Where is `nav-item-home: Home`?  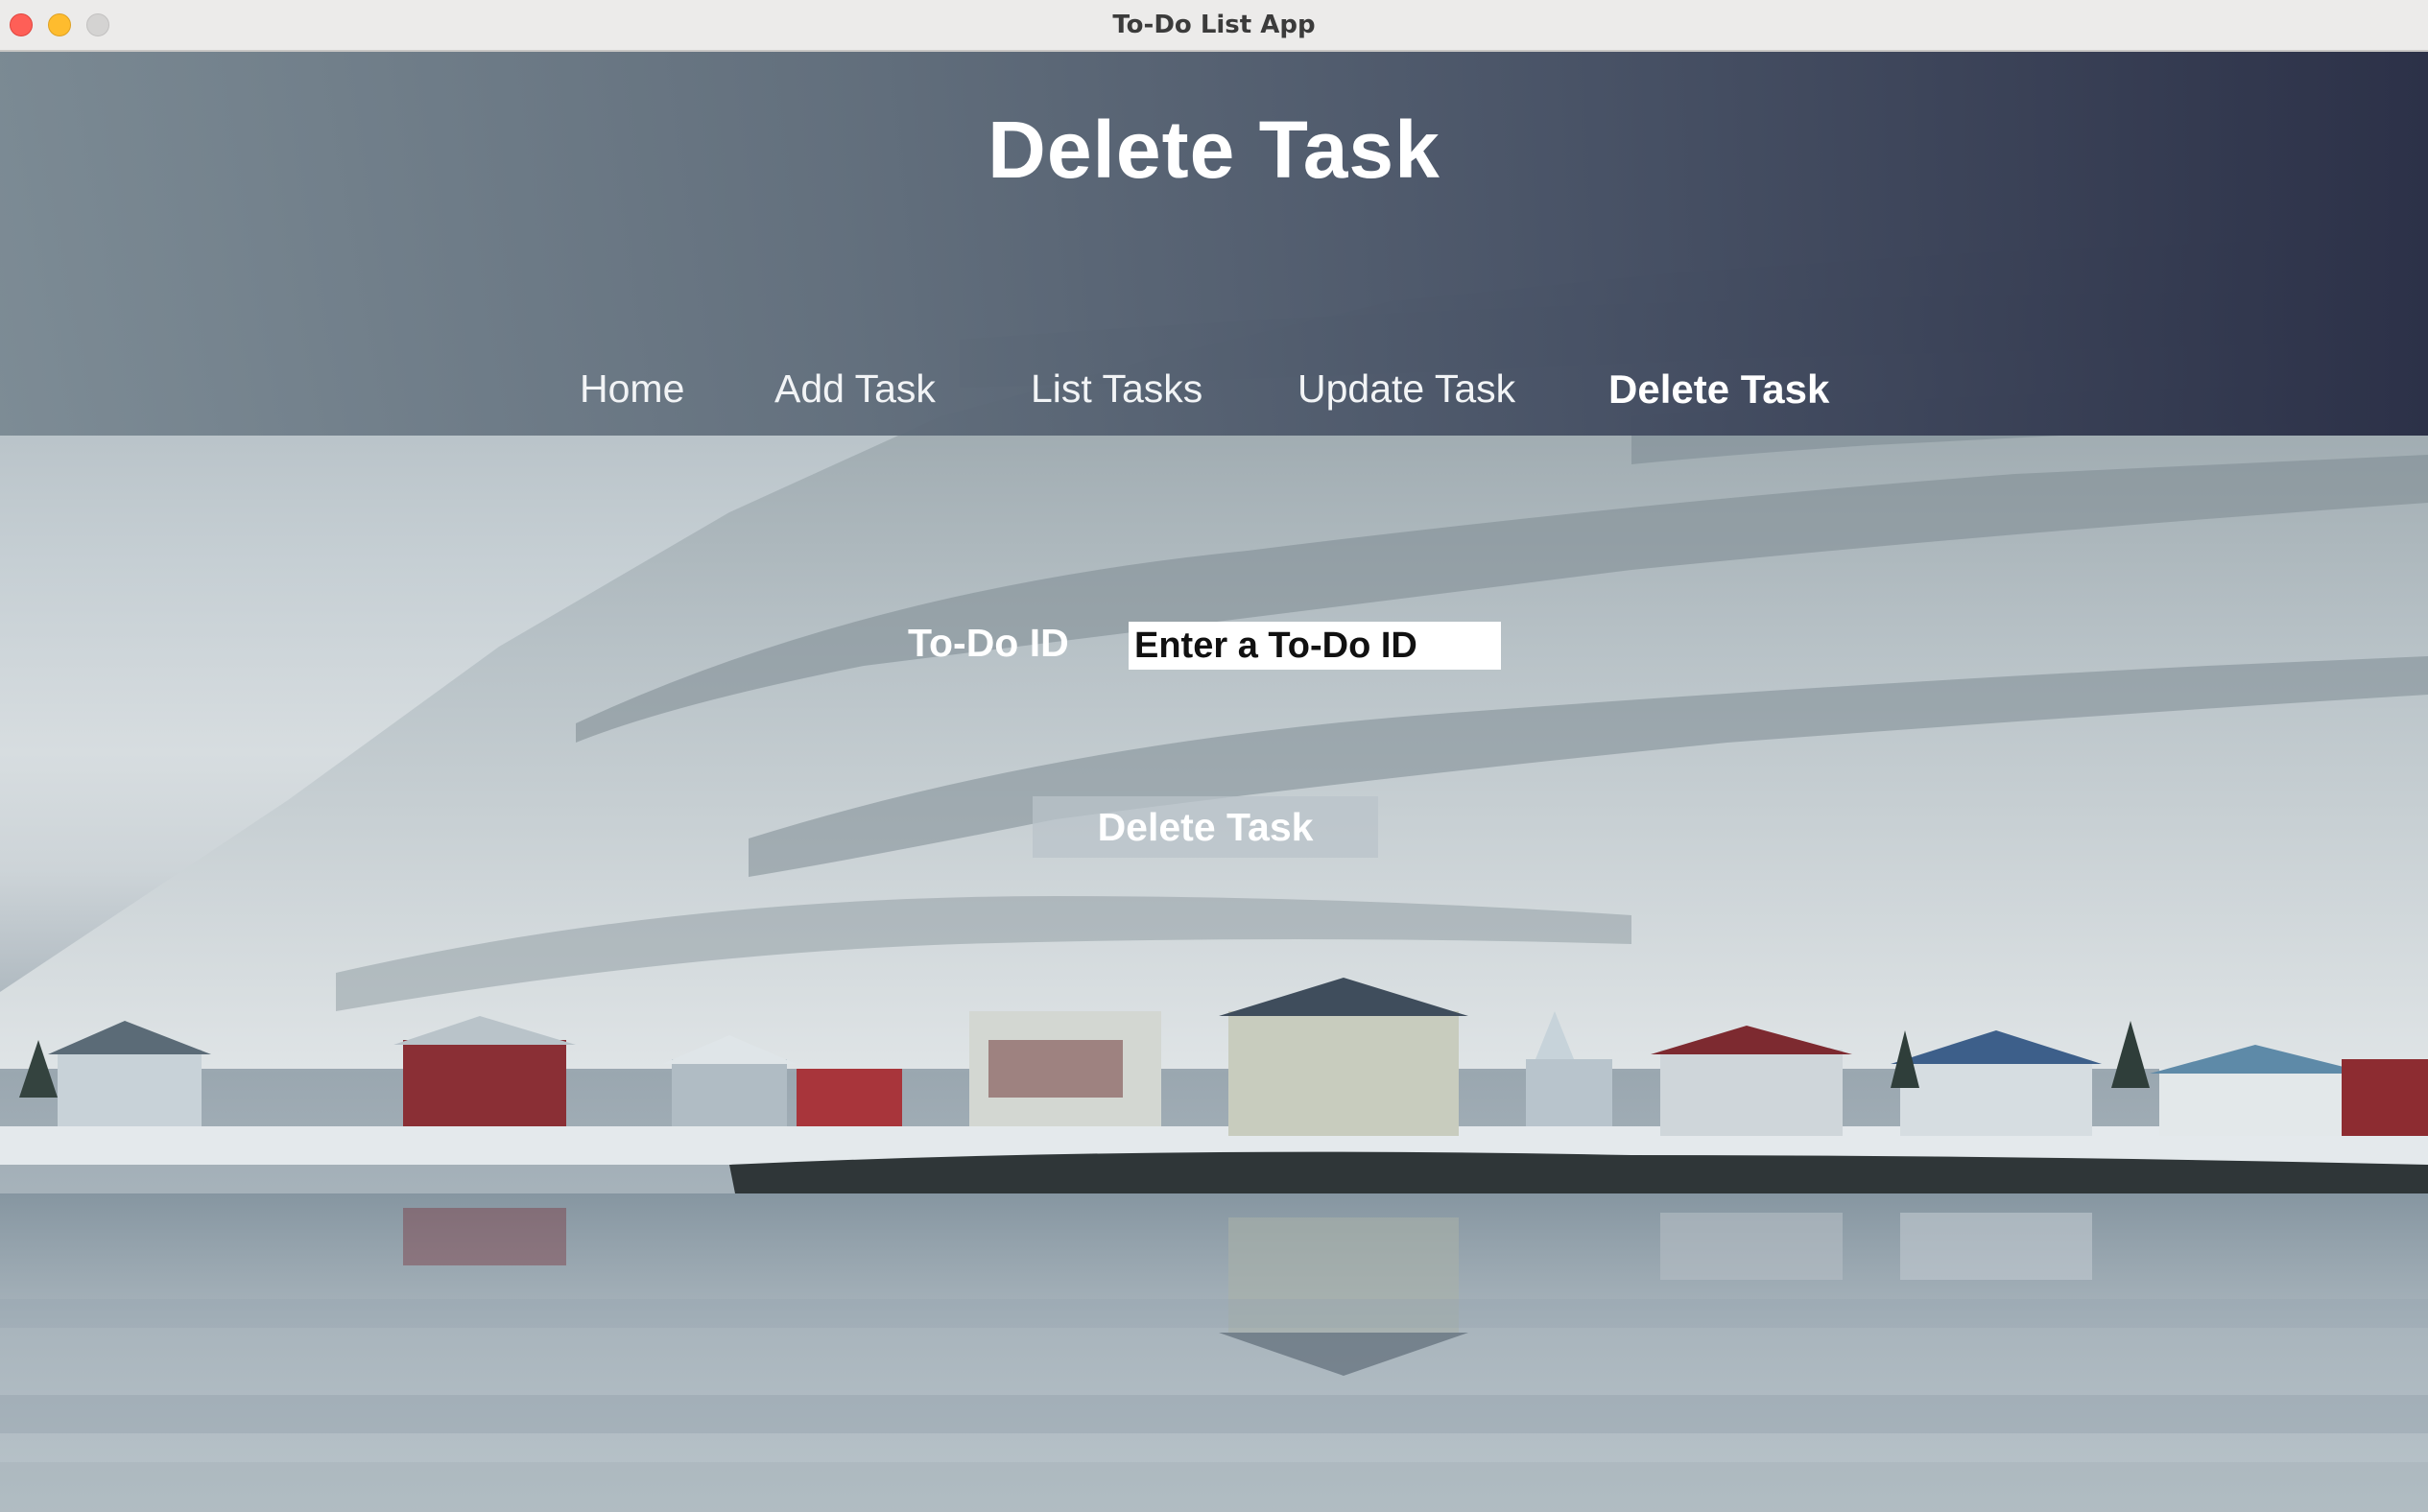 nav-item-home: Home is located at coordinates (632, 389).